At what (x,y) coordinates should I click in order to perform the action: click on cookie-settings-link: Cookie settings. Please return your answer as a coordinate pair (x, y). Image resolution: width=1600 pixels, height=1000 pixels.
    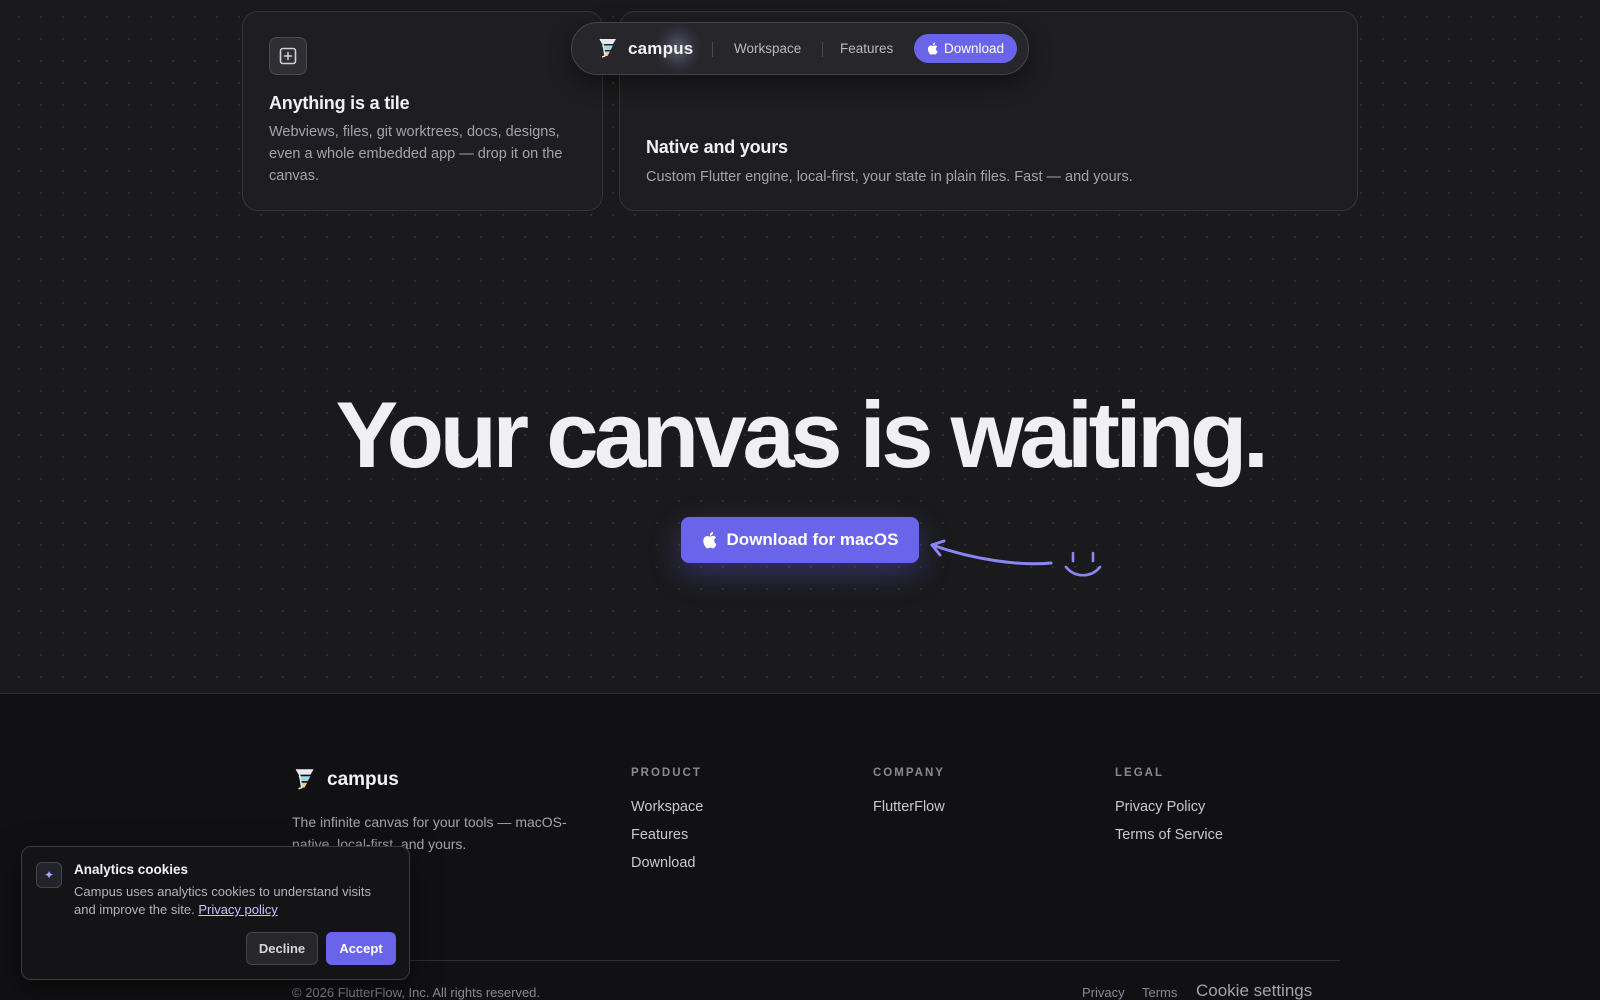
    Looking at the image, I should click on (1254, 990).